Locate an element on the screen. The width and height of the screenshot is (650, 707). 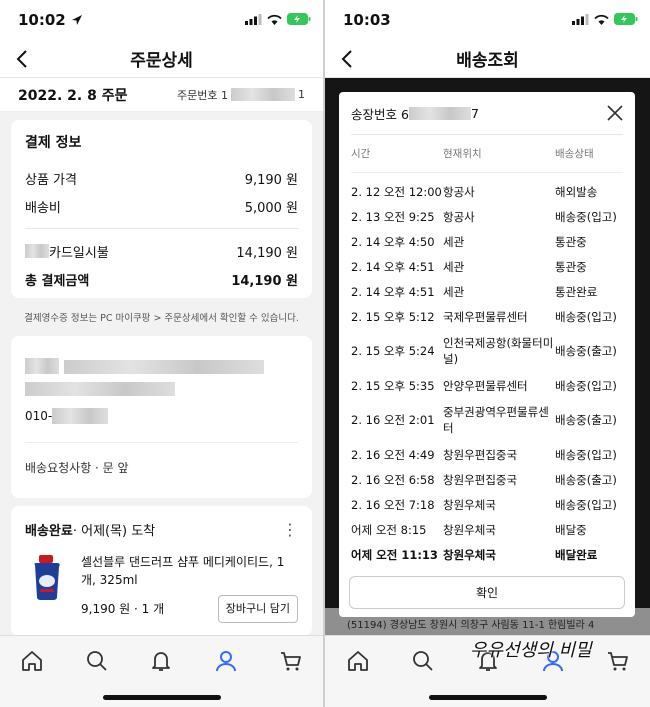
product-price-row: 상품 가격 9,190 원 is located at coordinates (161, 178).